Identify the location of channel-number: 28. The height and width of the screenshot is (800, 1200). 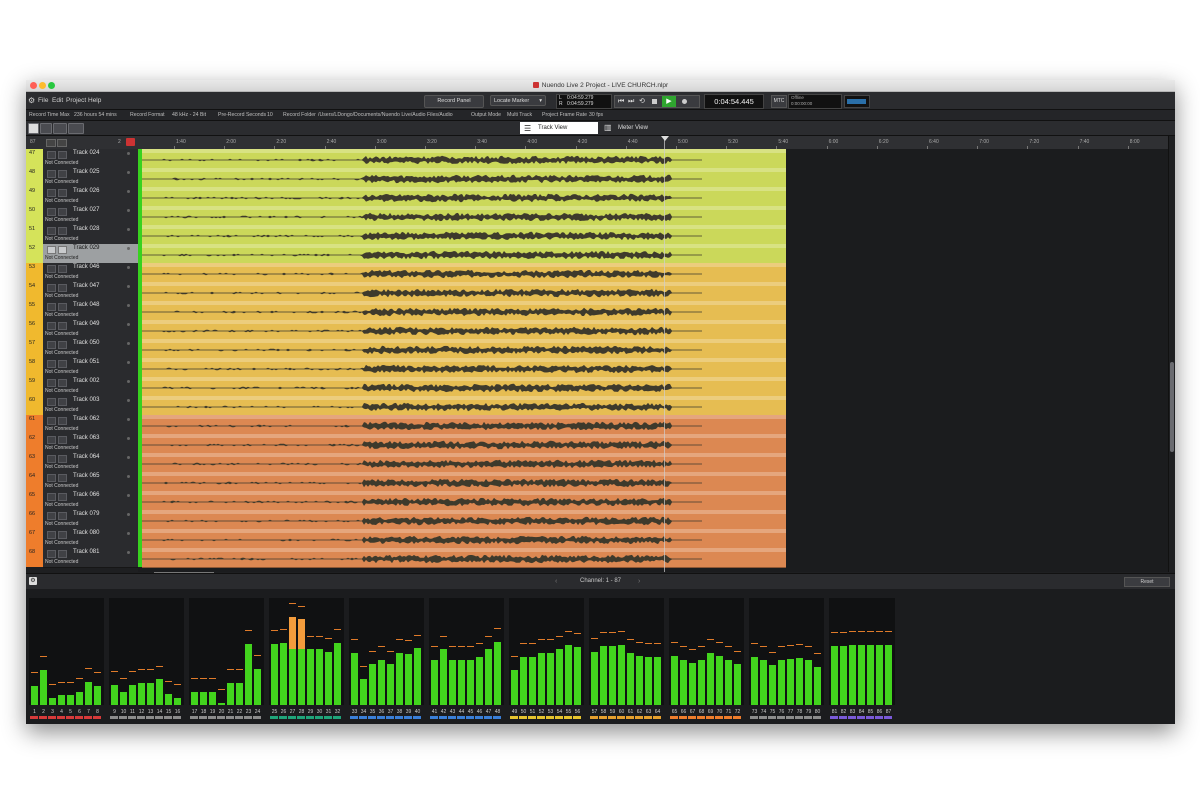
(301, 712).